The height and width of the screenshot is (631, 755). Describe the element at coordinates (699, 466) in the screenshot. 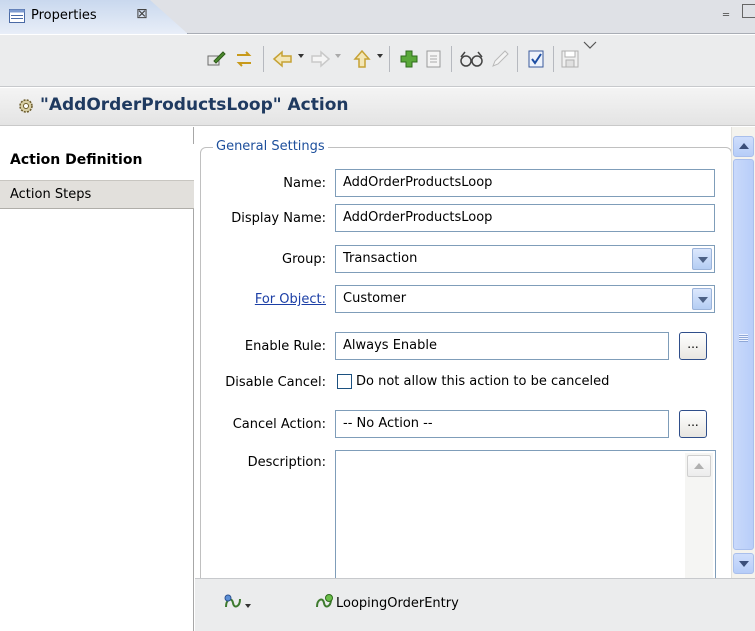

I see `description-scroll-up-icon` at that location.